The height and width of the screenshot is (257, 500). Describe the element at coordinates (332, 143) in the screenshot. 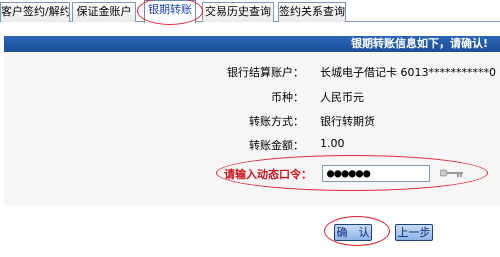

I see `transfer-amount-value: 1.00` at that location.